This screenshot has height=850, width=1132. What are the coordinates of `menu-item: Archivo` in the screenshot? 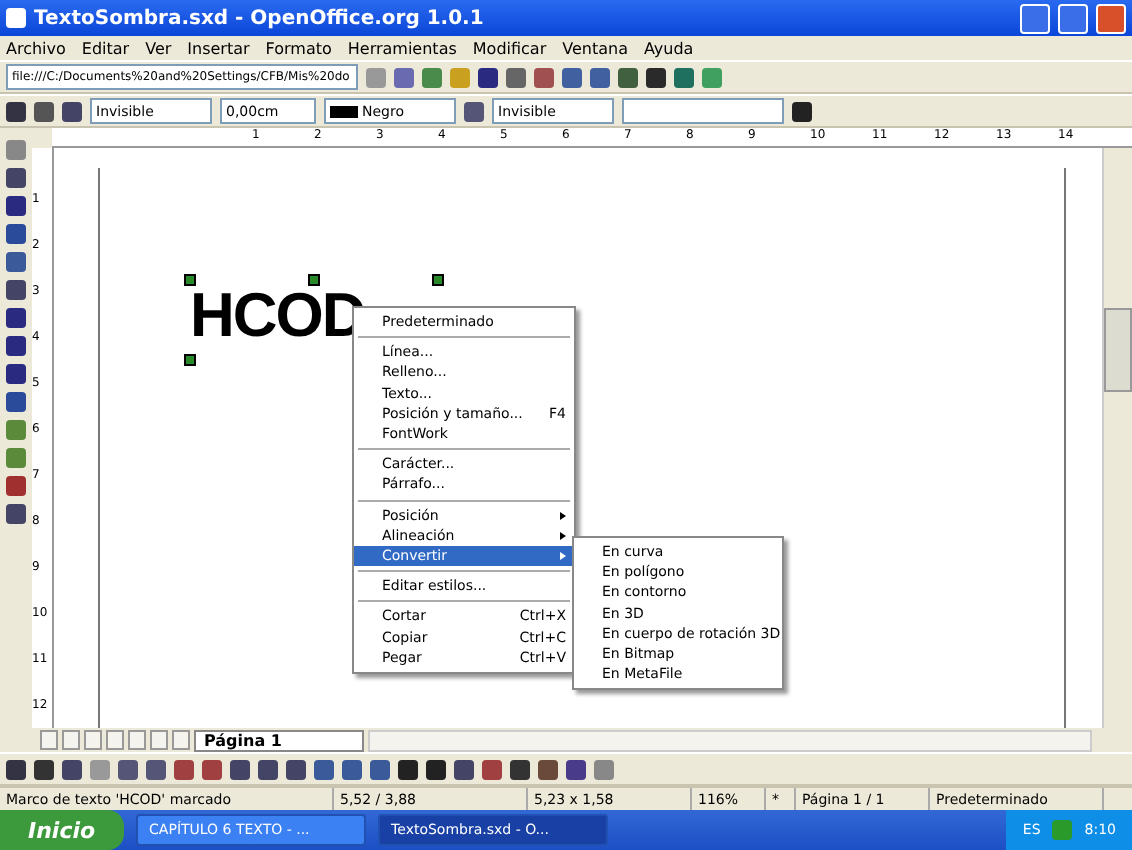 It's located at (36, 48).